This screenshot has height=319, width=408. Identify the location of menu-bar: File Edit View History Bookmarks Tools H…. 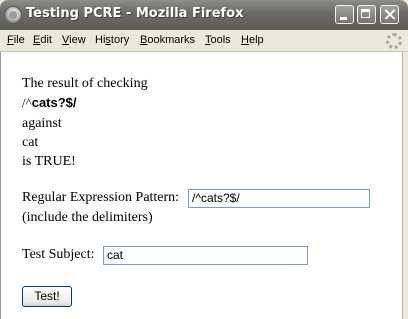
(204, 41).